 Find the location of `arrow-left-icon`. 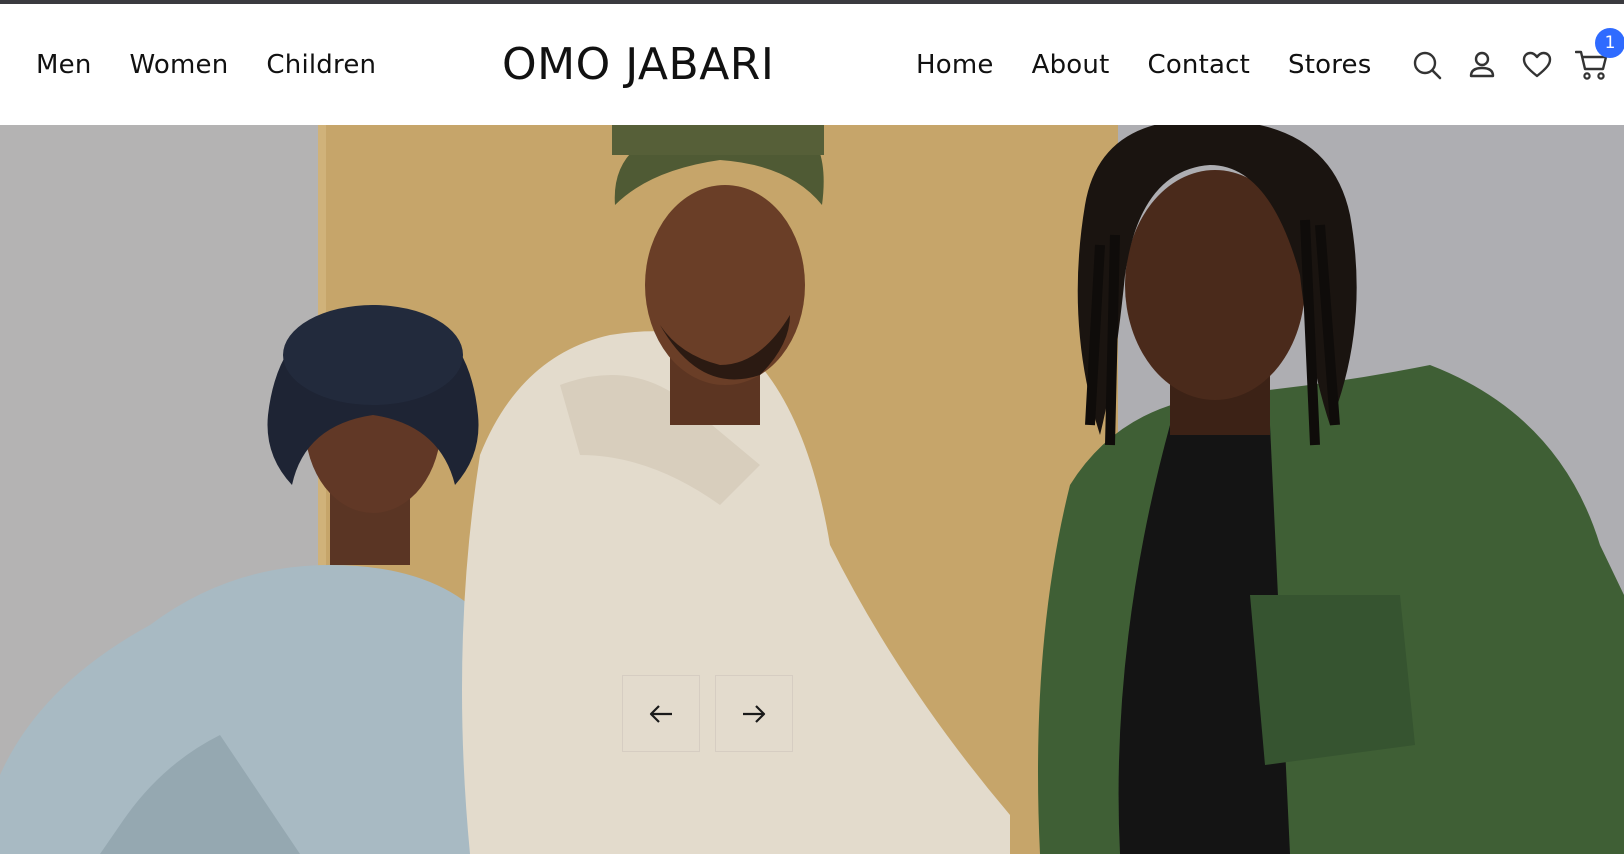

arrow-left-icon is located at coordinates (660, 713).